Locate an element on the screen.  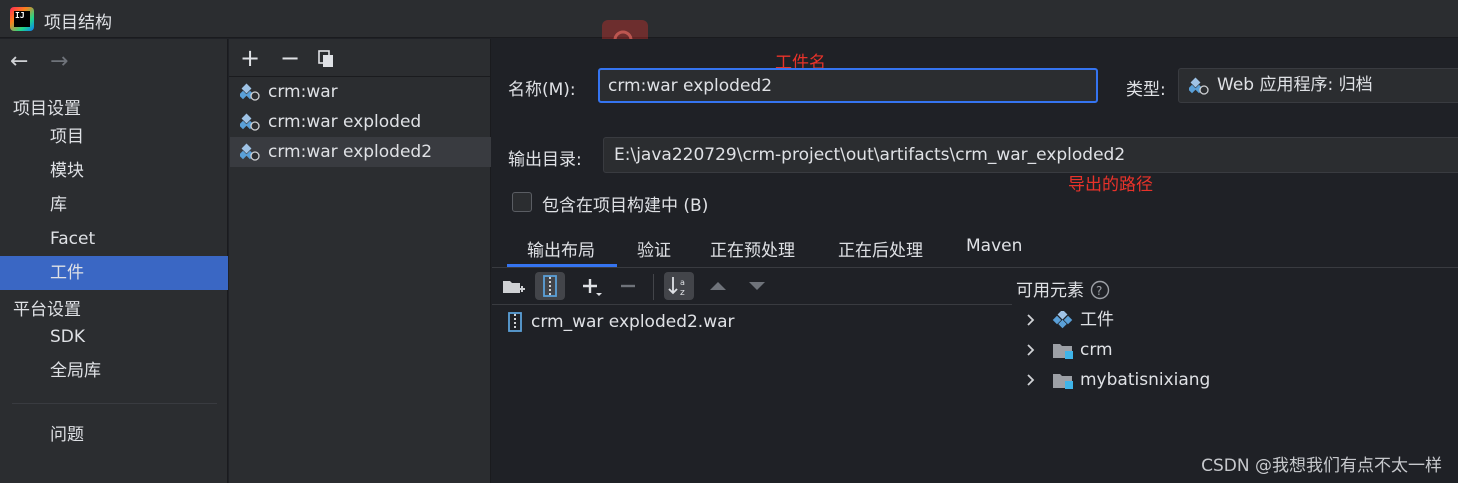
artifact-label: crm:war exploded is located at coordinates (345, 122).